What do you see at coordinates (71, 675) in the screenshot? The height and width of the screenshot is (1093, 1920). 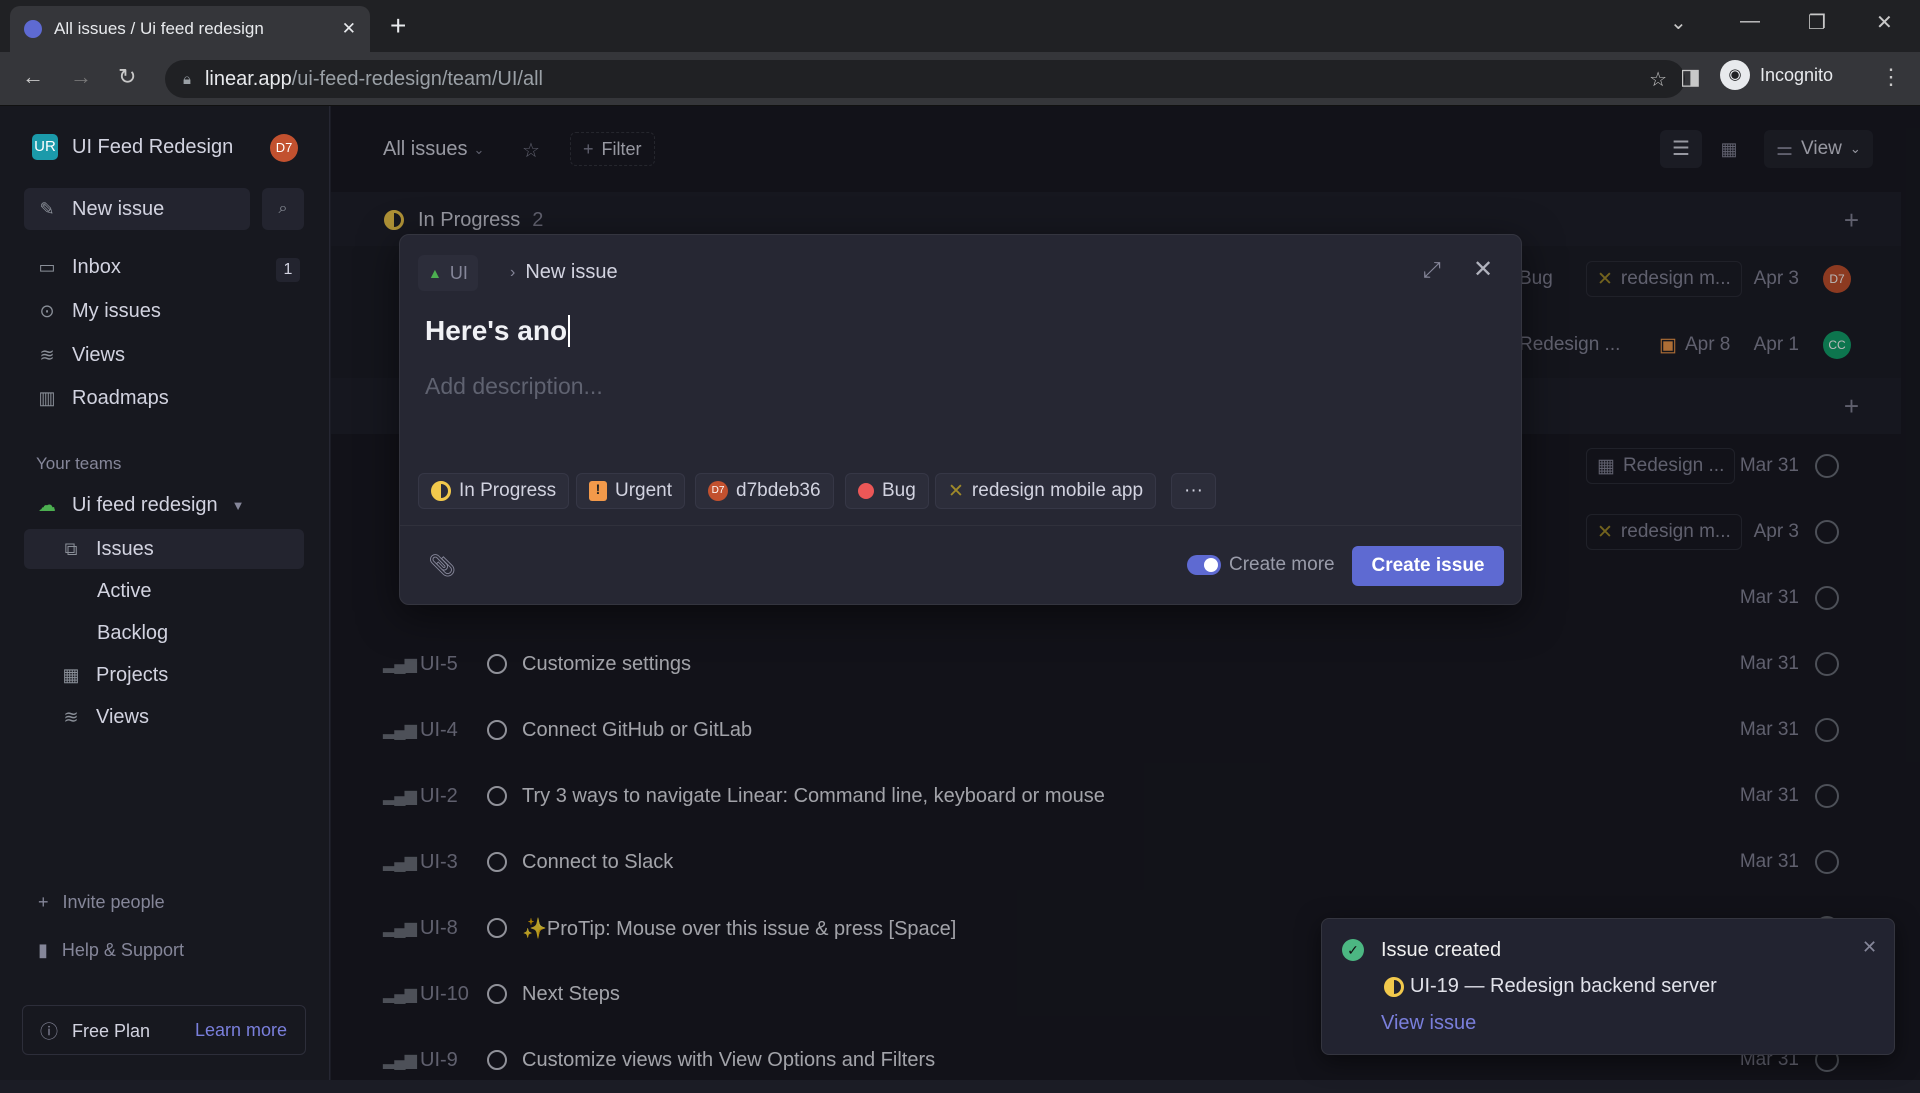 I see `grid-icon: ▦` at bounding box center [71, 675].